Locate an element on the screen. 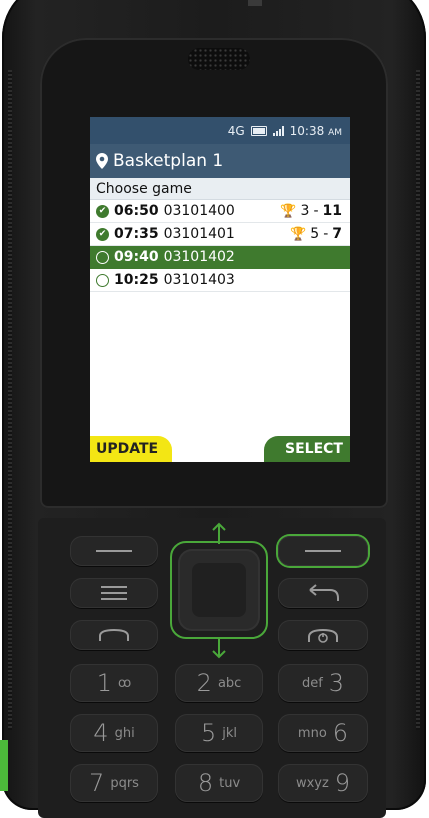 The height and width of the screenshot is (818, 429). game-time: 10:25 is located at coordinates (136, 280).